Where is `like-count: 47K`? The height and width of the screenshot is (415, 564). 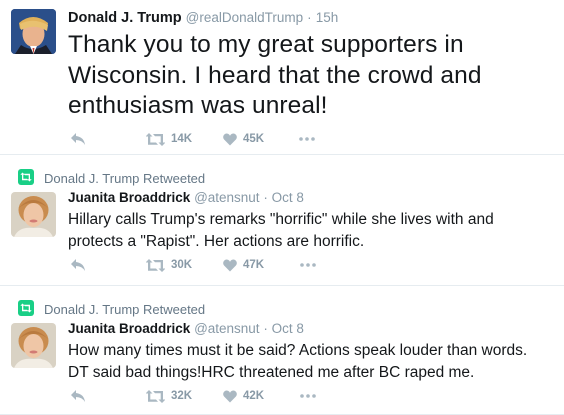
like-count: 47K is located at coordinates (254, 265).